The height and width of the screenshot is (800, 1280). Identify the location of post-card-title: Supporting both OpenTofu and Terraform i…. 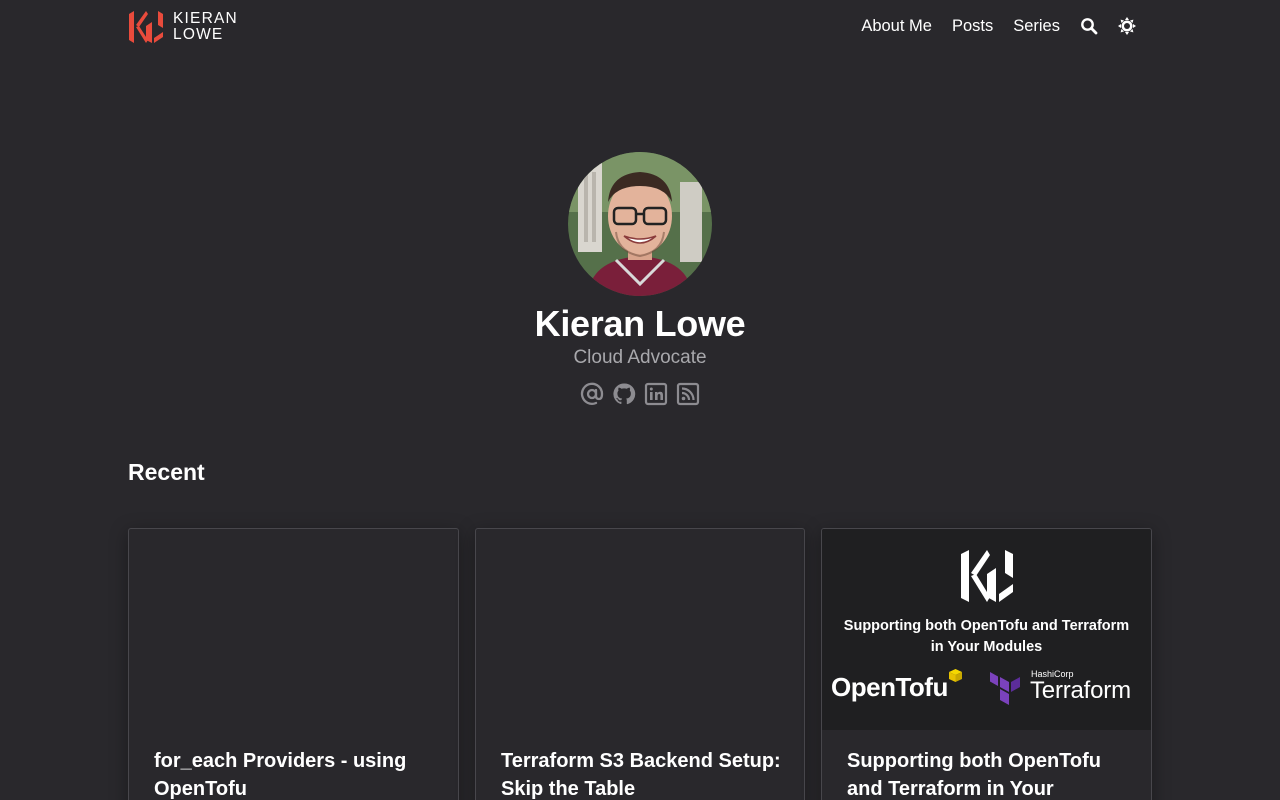
(989, 773).